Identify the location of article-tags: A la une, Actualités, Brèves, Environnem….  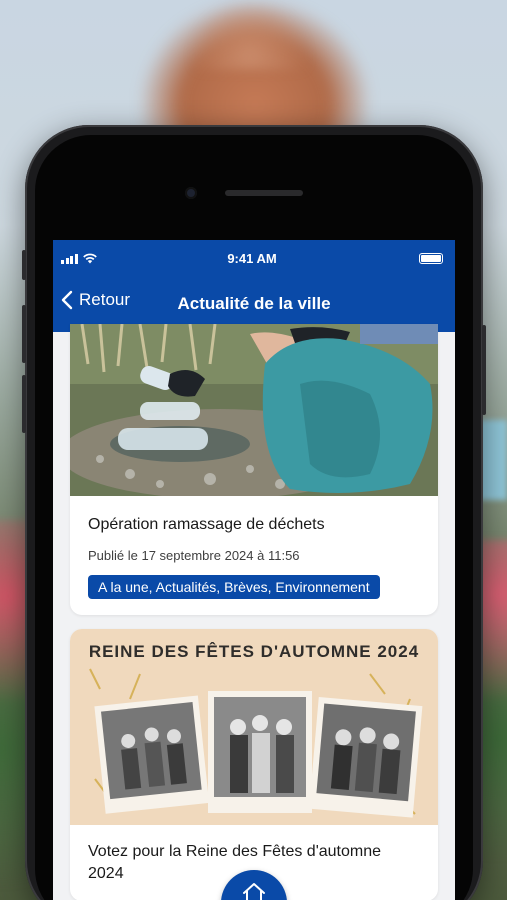
(234, 587).